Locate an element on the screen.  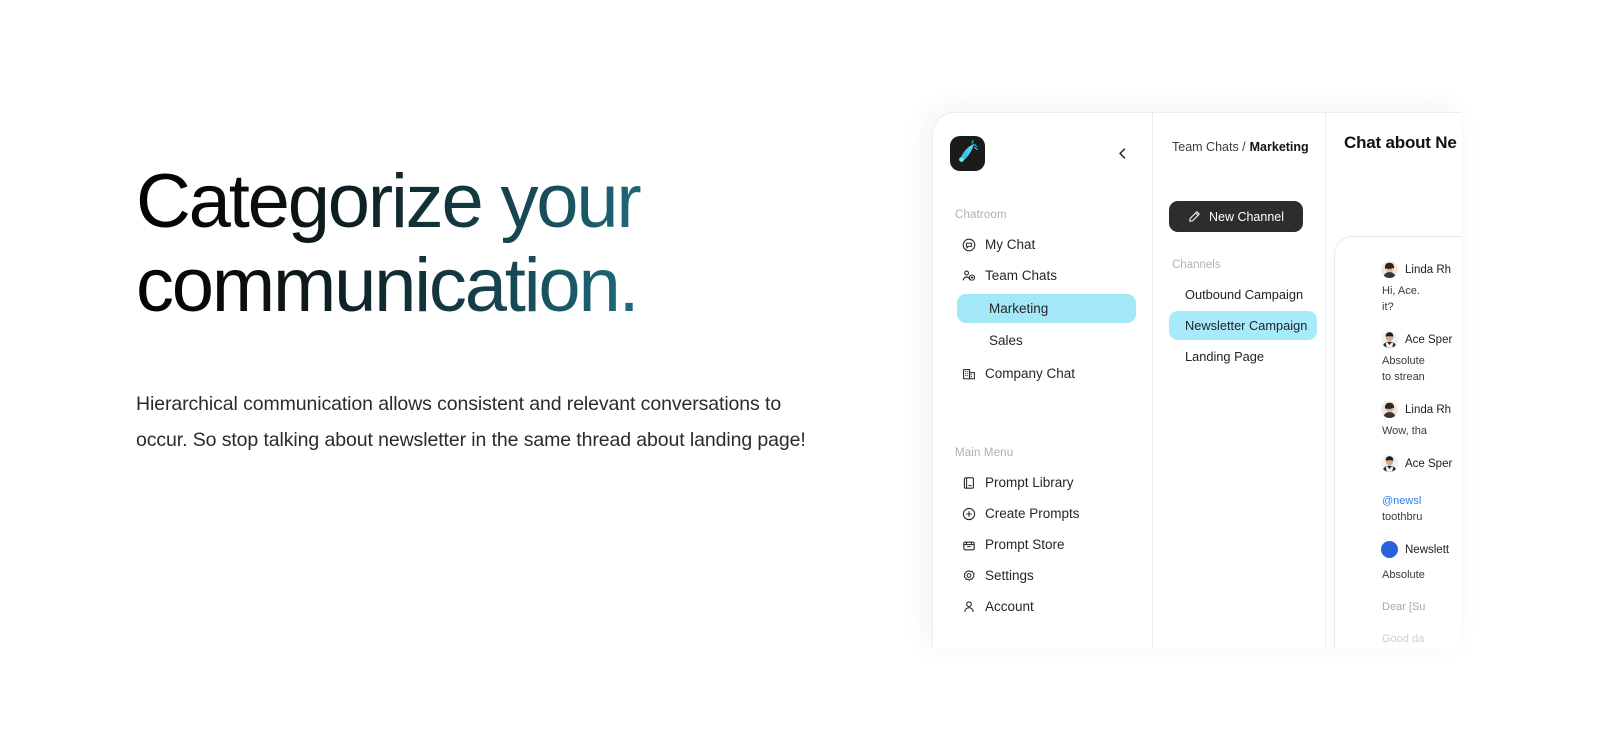
sidebar-item-label: Company Chat is located at coordinates (1030, 373).